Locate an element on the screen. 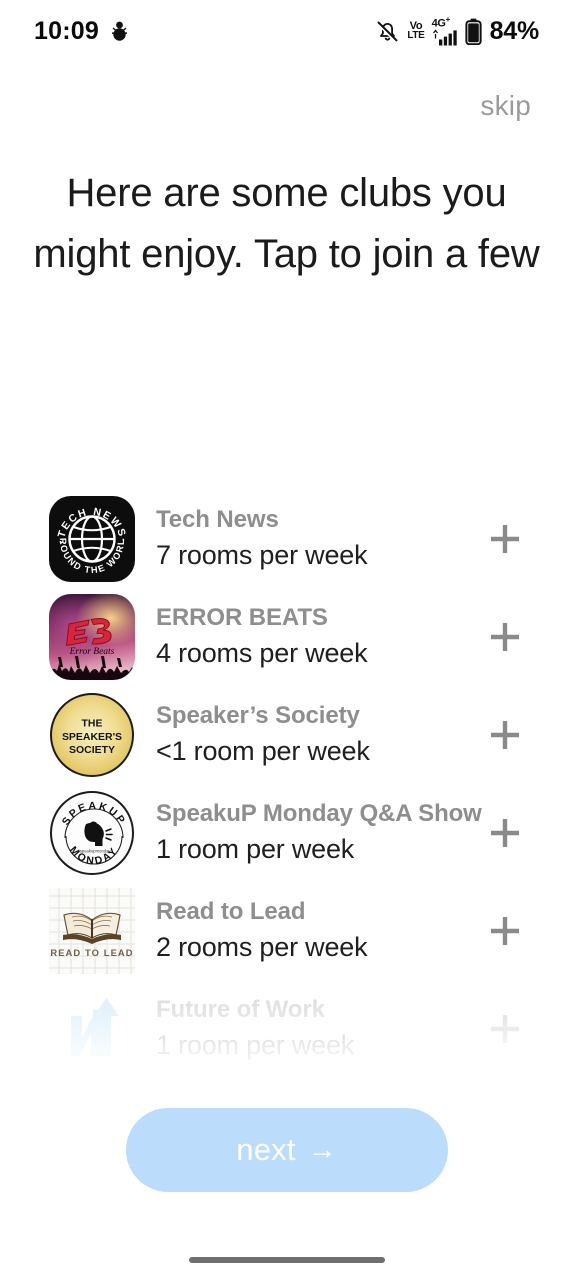  club-logo-wrapper: THE SPEAKER'S SOCIETY is located at coordinates (92, 735).